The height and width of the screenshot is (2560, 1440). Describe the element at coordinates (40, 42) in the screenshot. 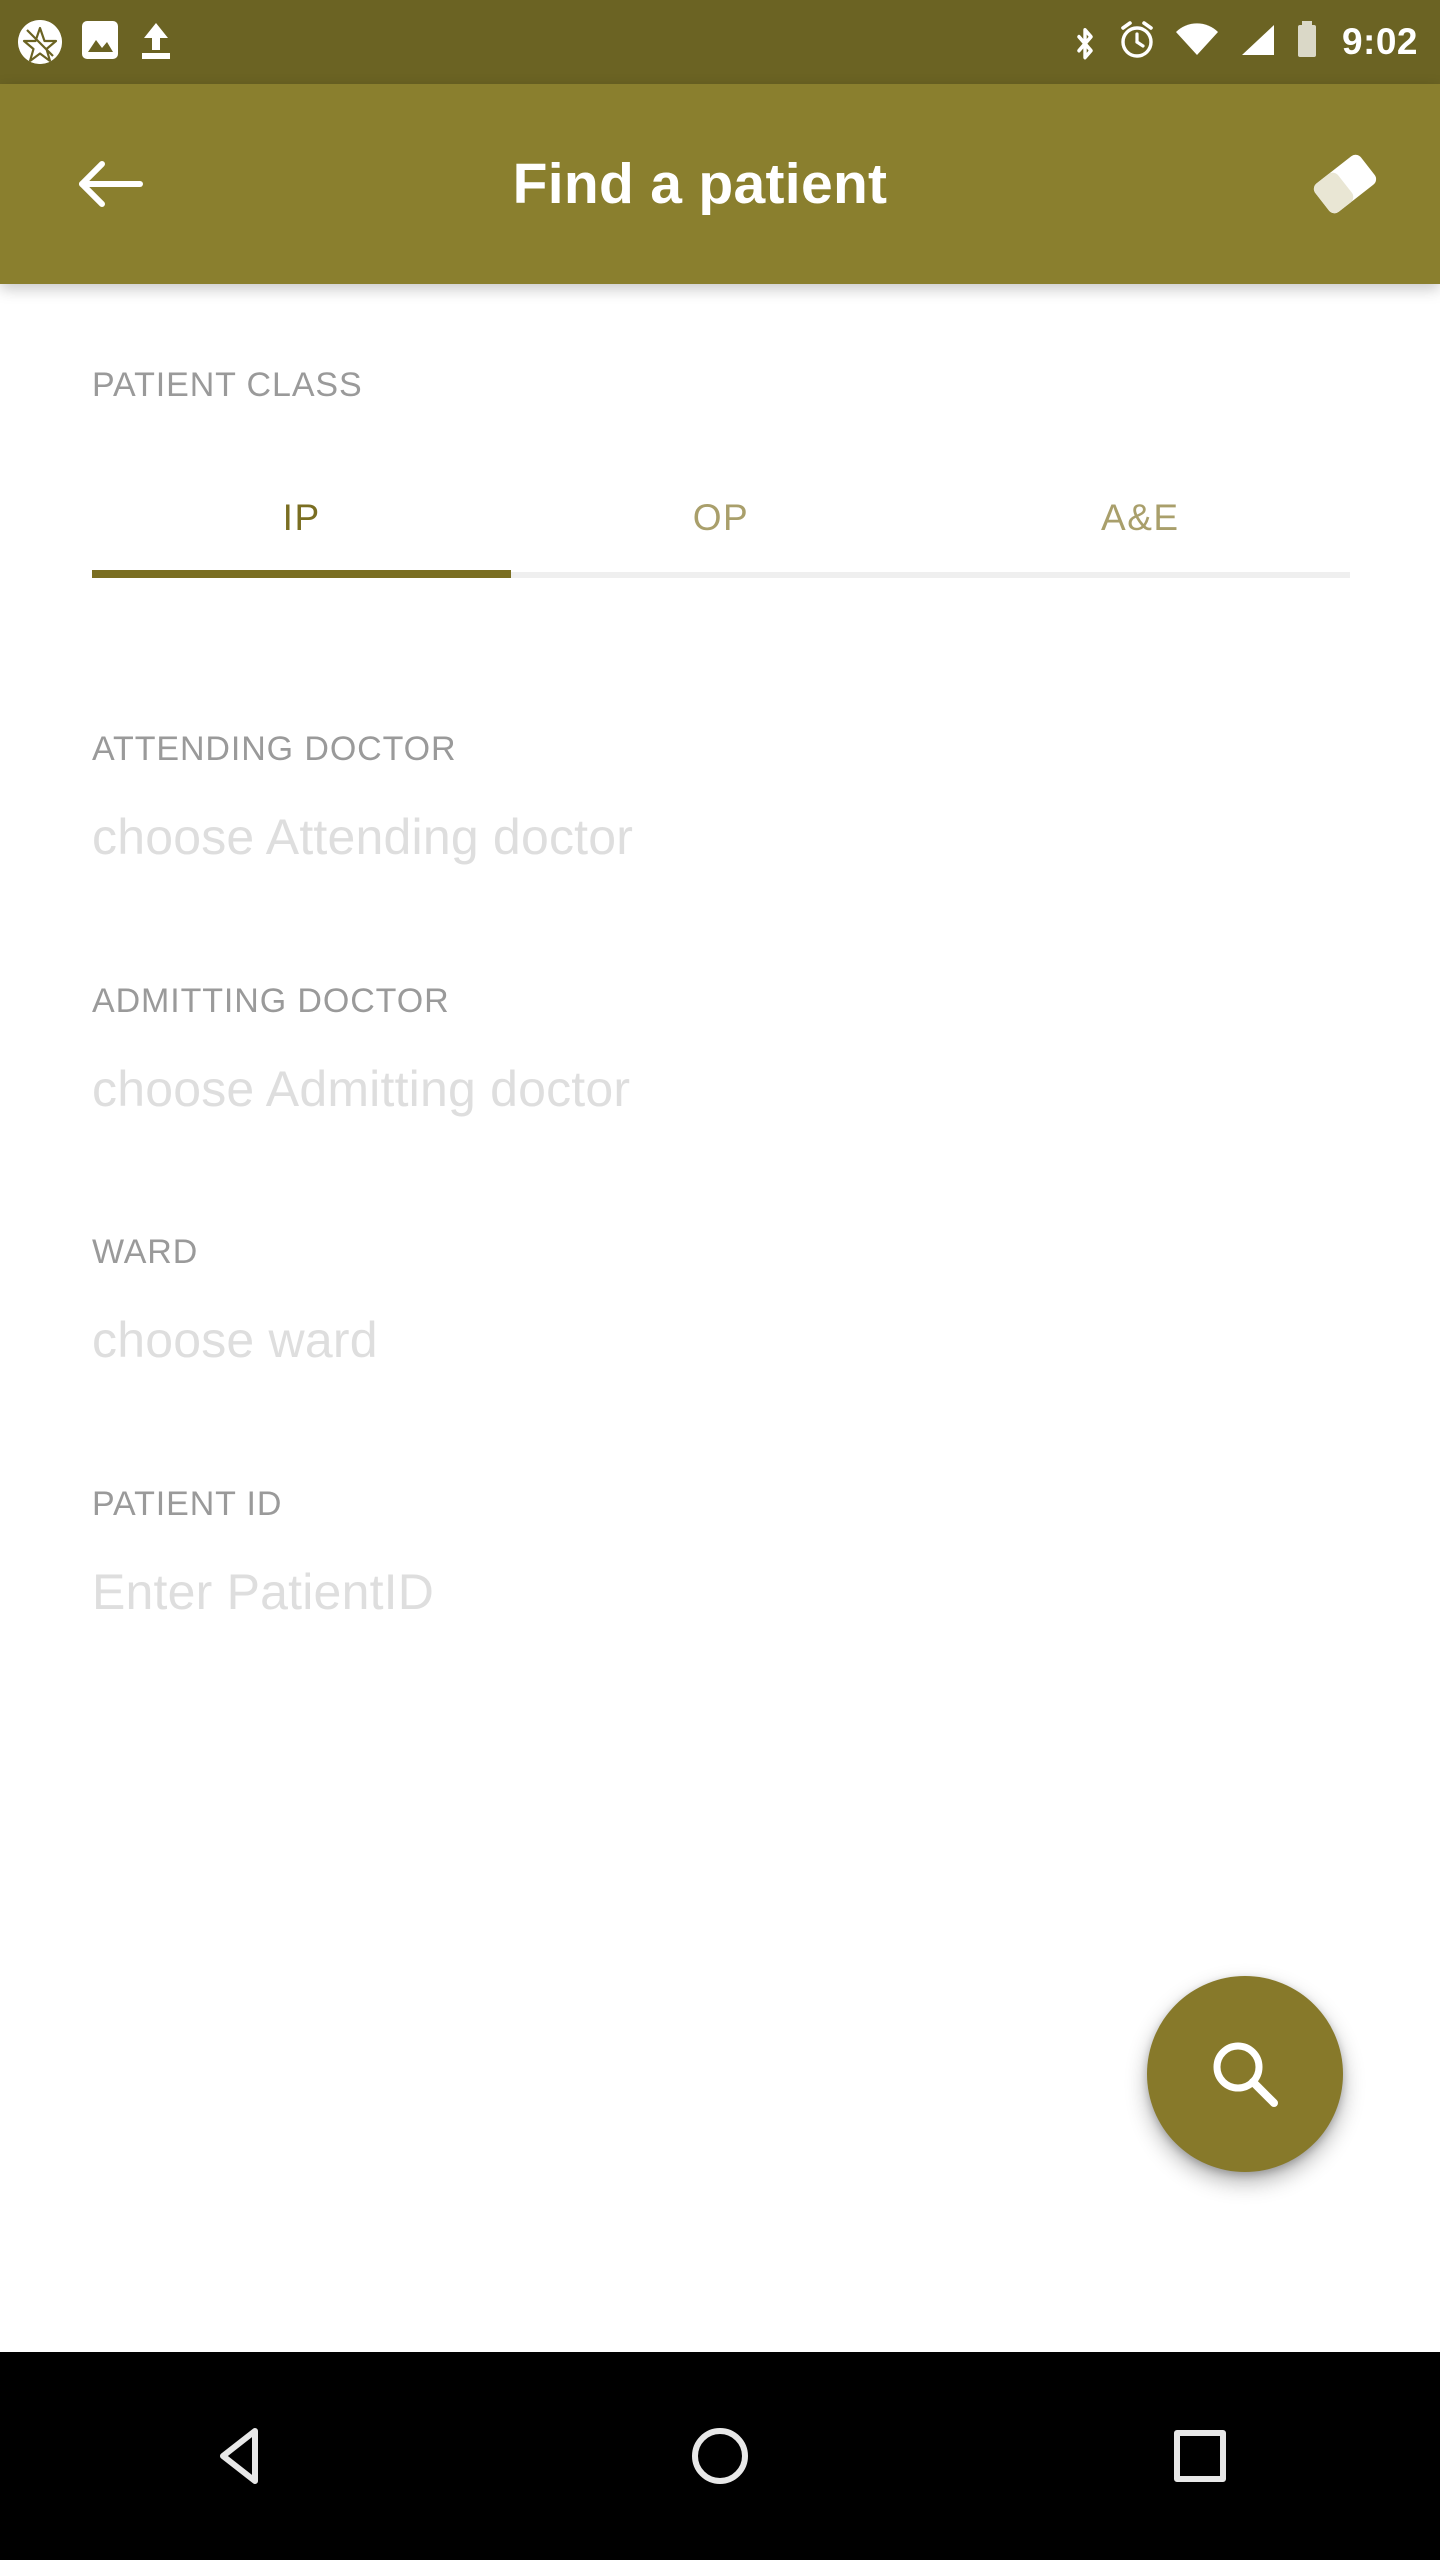

I see `app-notification-icon` at that location.